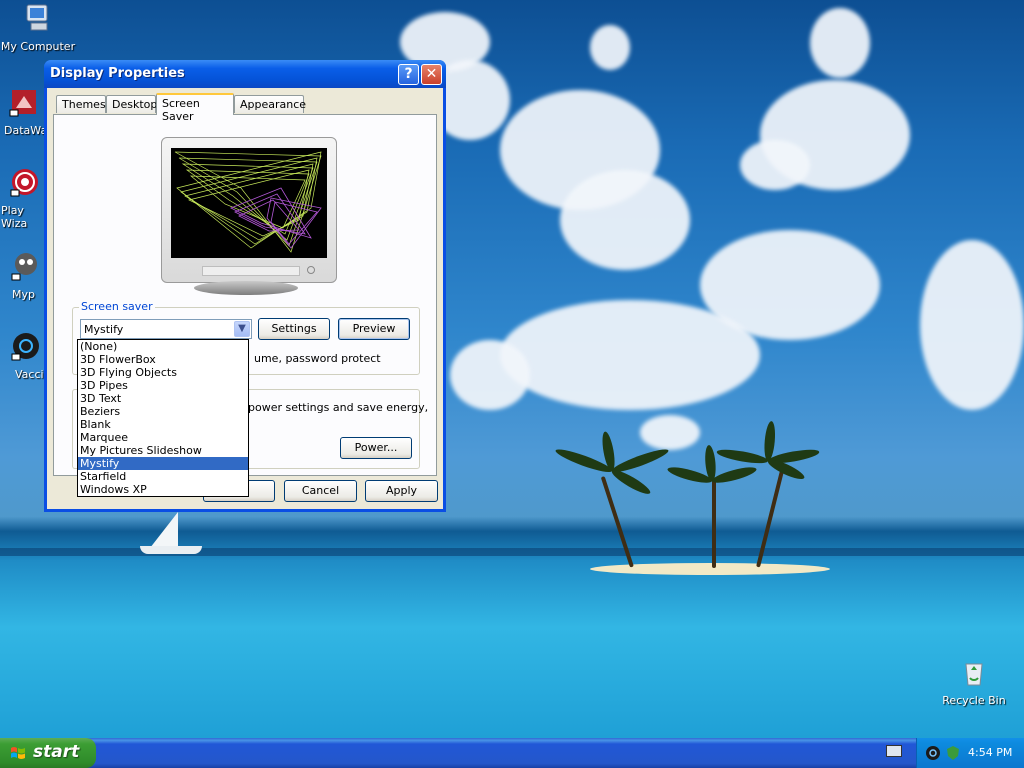 Image resolution: width=1024 pixels, height=768 pixels. What do you see at coordinates (710, 569) in the screenshot?
I see `island-sand` at bounding box center [710, 569].